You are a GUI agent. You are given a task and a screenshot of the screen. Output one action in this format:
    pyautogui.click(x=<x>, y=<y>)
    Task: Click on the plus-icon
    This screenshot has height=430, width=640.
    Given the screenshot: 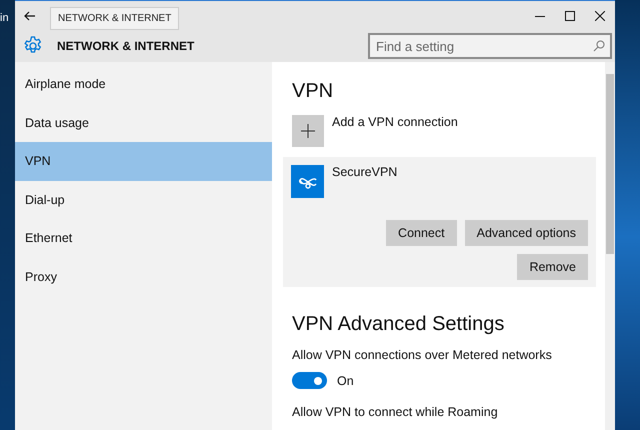 What is the action you would take?
    pyautogui.click(x=308, y=131)
    